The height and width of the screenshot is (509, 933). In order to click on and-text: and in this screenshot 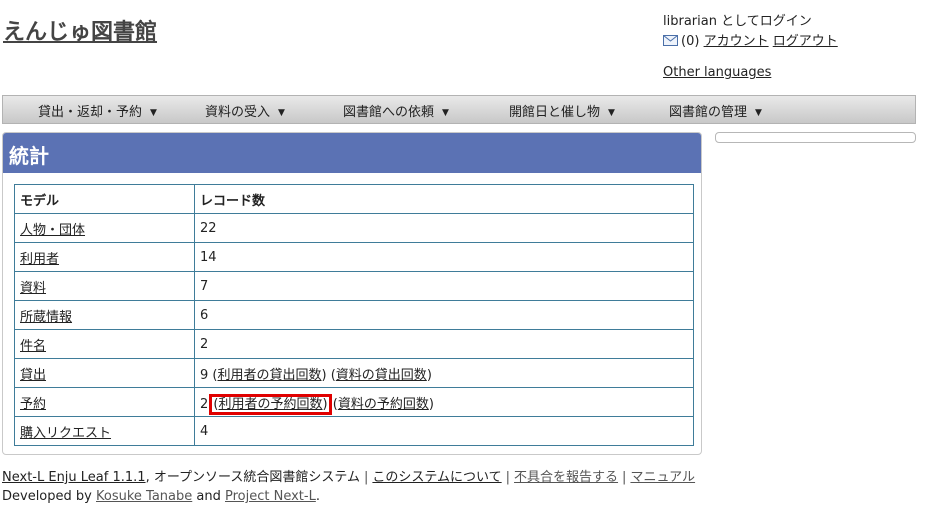, I will do `click(208, 496)`.